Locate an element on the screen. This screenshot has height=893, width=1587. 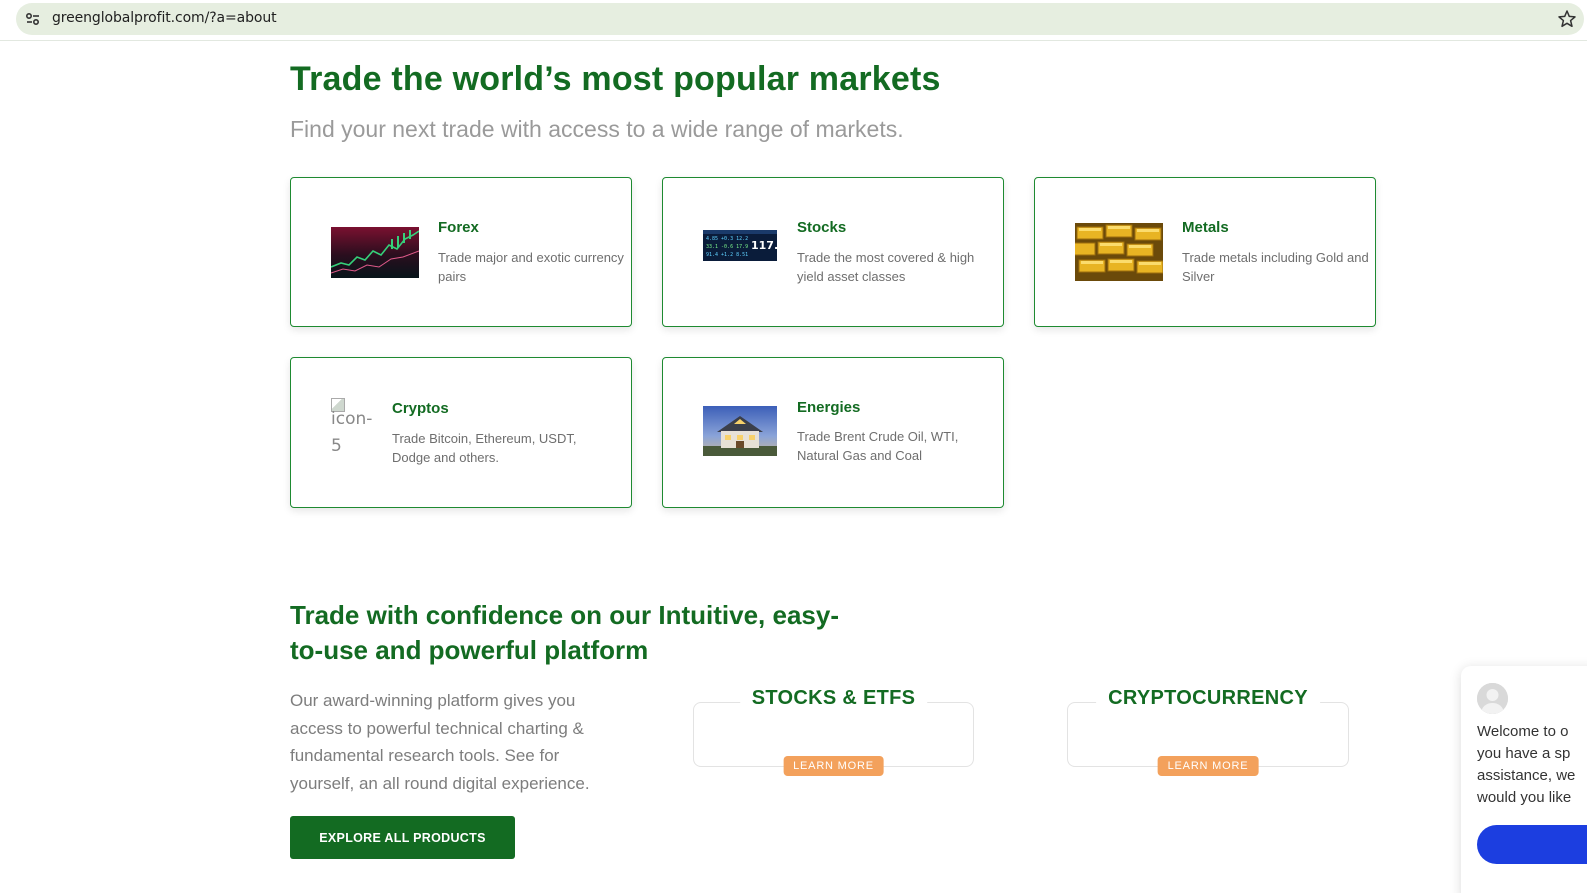
bookmark-star-icon is located at coordinates (1567, 19).